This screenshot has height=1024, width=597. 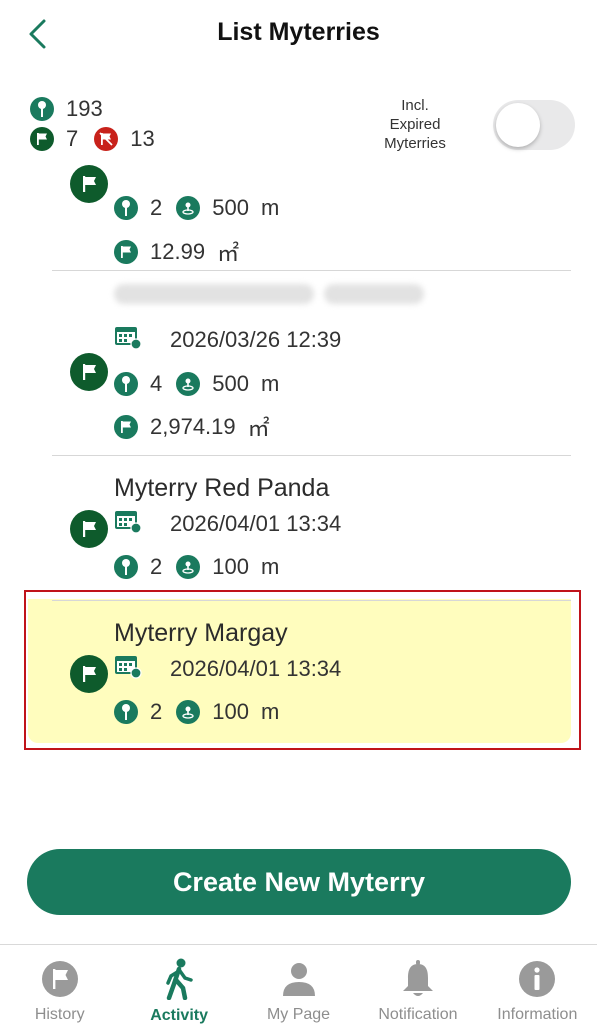 What do you see at coordinates (269, 294) in the screenshot?
I see `blurred-name` at bounding box center [269, 294].